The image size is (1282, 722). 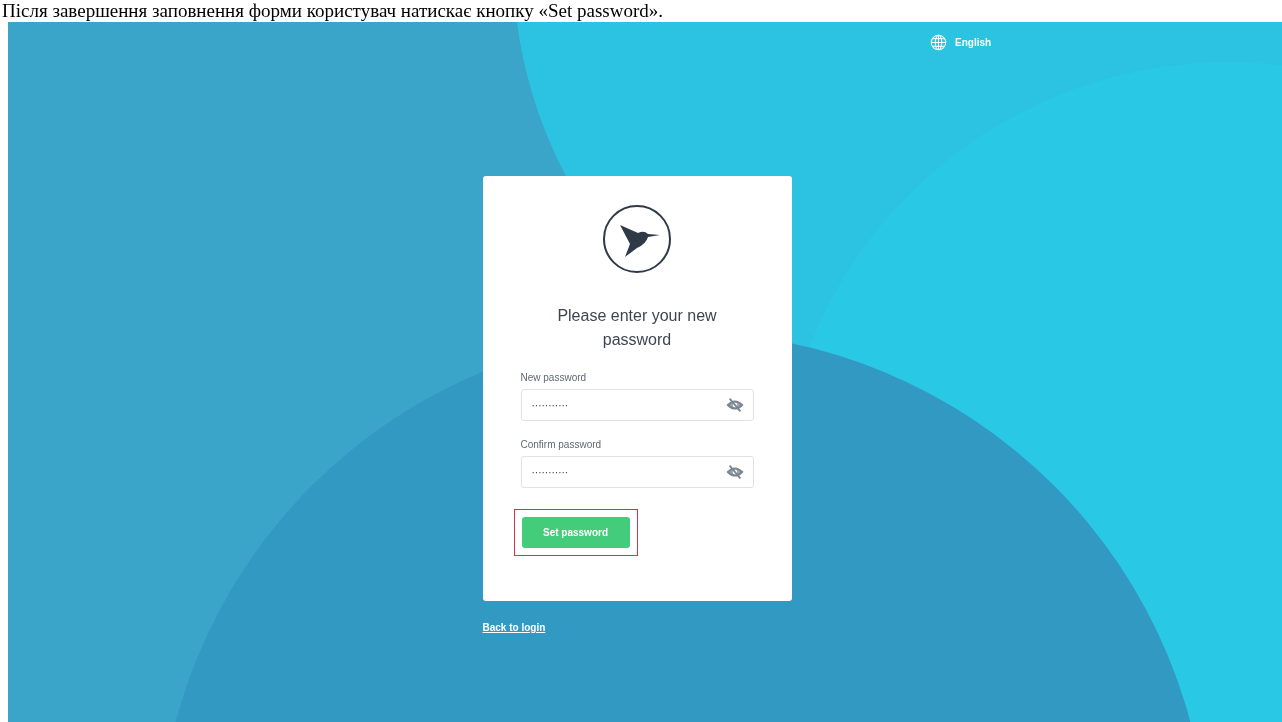 What do you see at coordinates (332, 11) in the screenshot?
I see `caption-text: Після завершення заповнення форми користувач натискає кнопку «Set password».` at bounding box center [332, 11].